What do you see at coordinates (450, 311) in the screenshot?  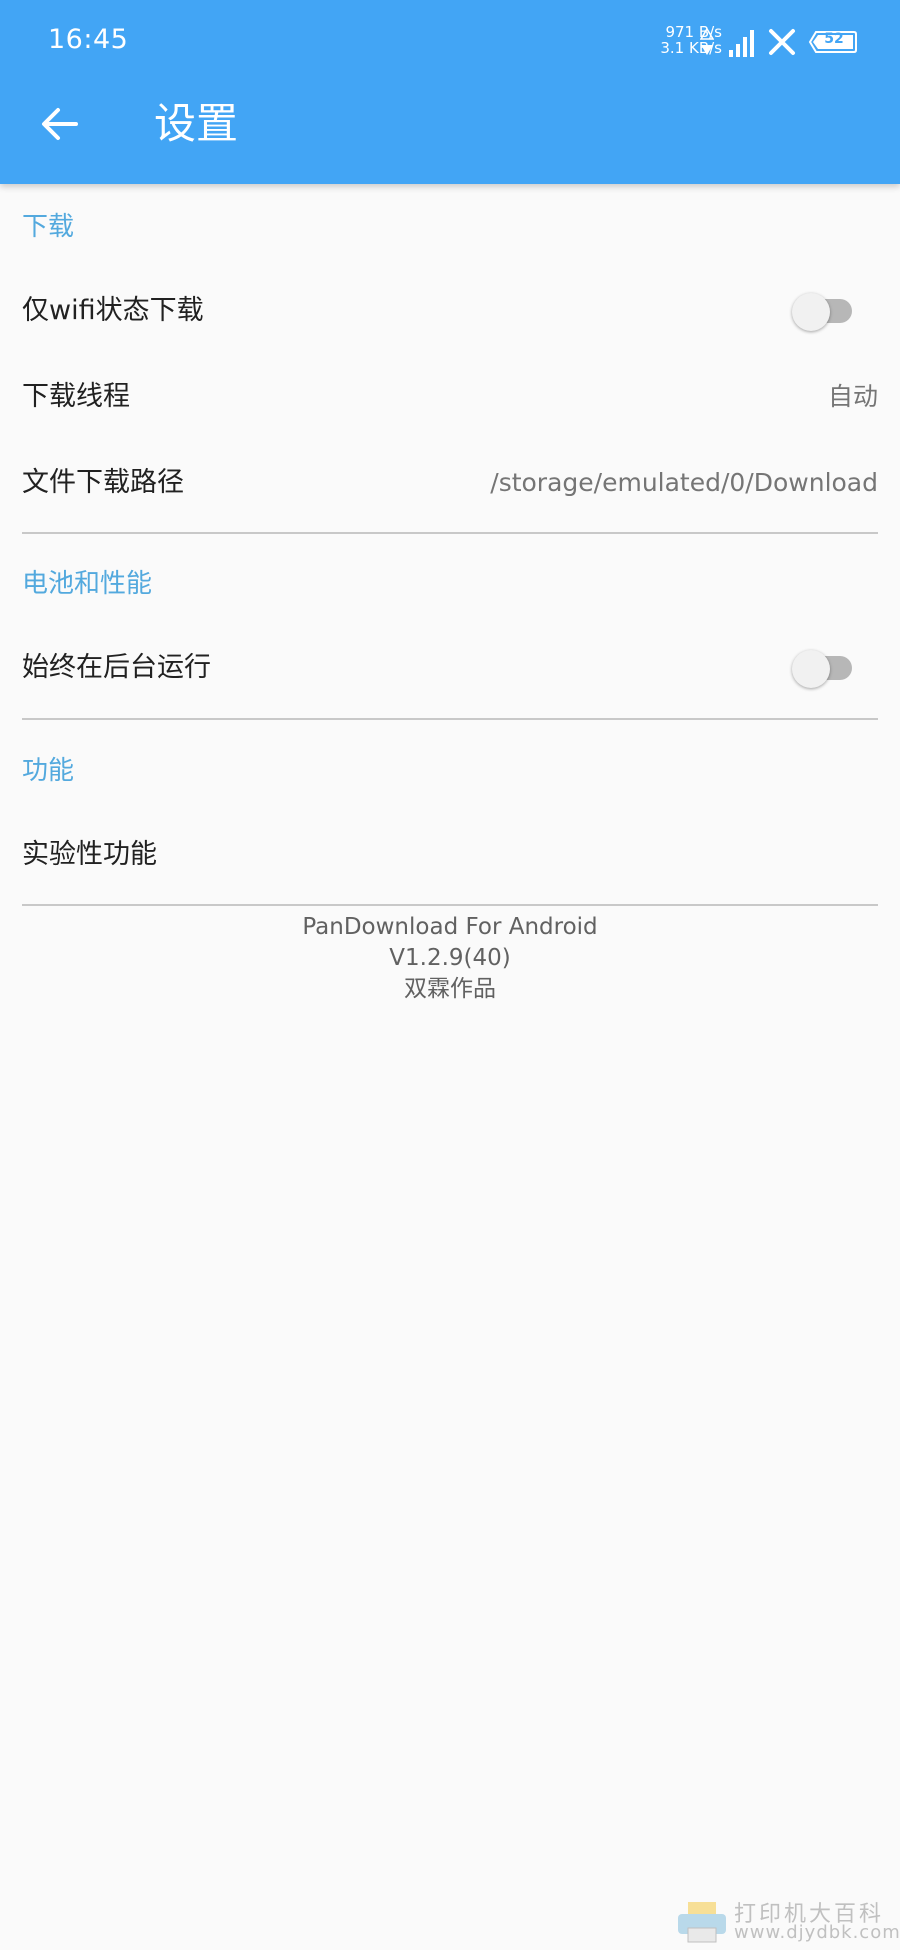 I see `setting-wifi-only: 仅wifi状态下载` at bounding box center [450, 311].